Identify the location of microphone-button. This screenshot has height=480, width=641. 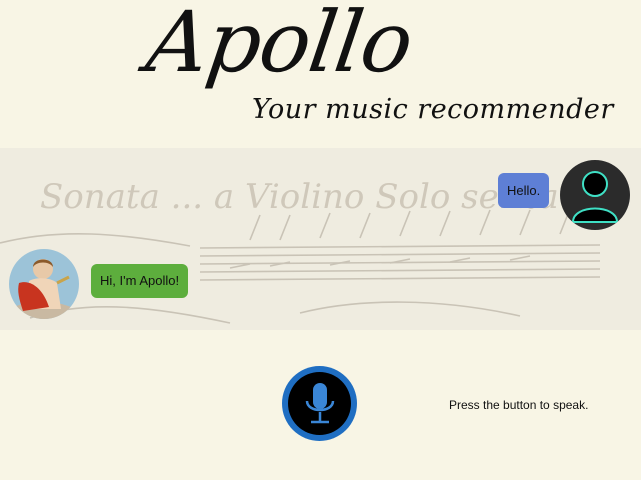
(319, 403).